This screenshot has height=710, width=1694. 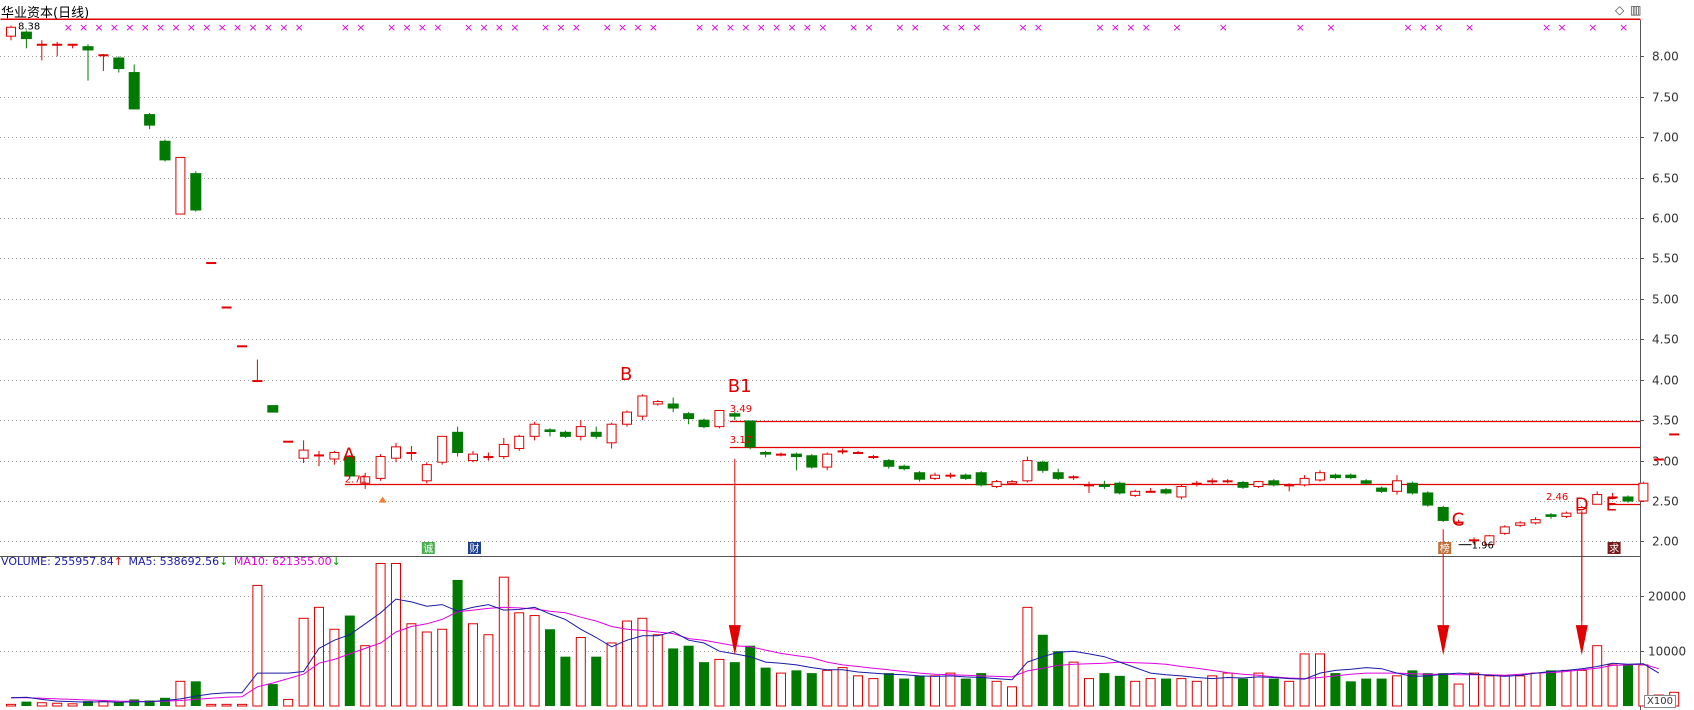 I want to click on diamond-icon: ◇, so click(x=1619, y=10).